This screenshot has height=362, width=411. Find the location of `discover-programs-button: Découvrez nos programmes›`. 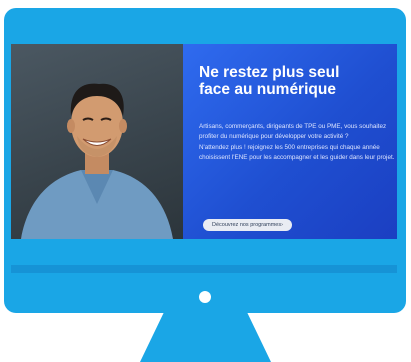

discover-programs-button: Découvrez nos programmes› is located at coordinates (247, 225).